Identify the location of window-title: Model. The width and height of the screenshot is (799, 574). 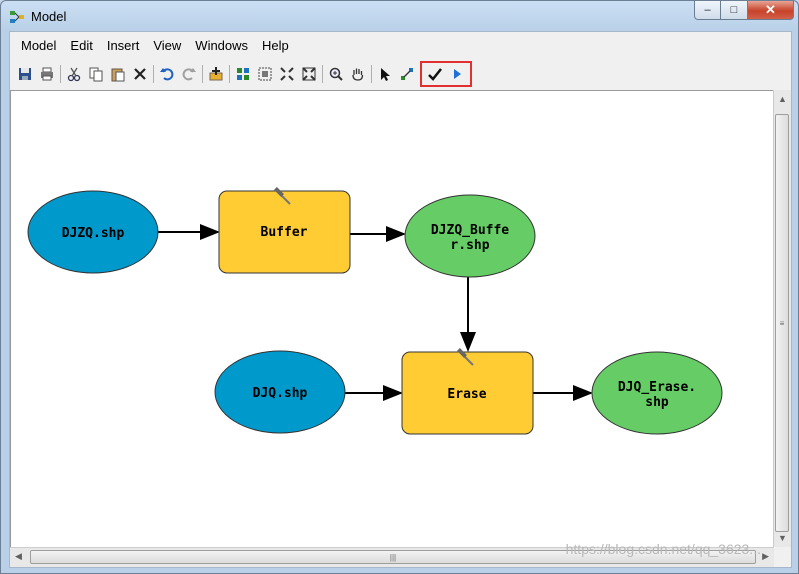
(49, 16).